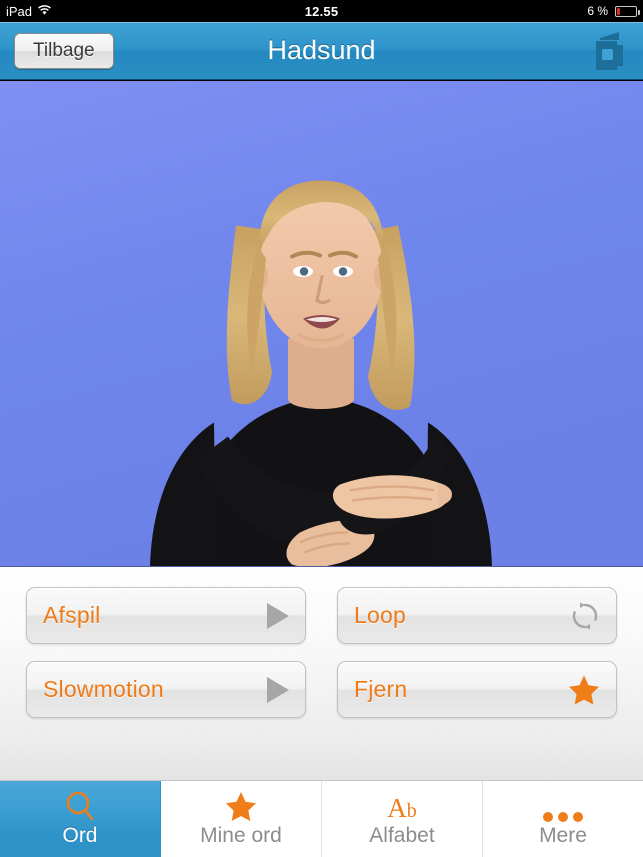 The width and height of the screenshot is (643, 857). I want to click on tab-alfabet: Ab Alfabet, so click(402, 819).